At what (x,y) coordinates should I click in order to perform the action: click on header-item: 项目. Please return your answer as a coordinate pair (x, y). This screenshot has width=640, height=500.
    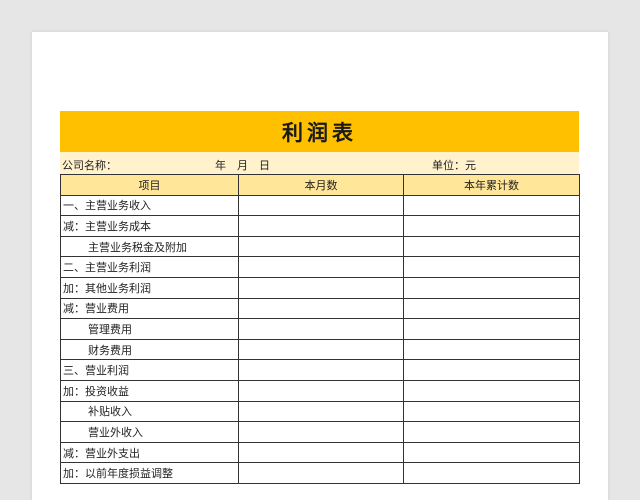
    Looking at the image, I should click on (149, 185).